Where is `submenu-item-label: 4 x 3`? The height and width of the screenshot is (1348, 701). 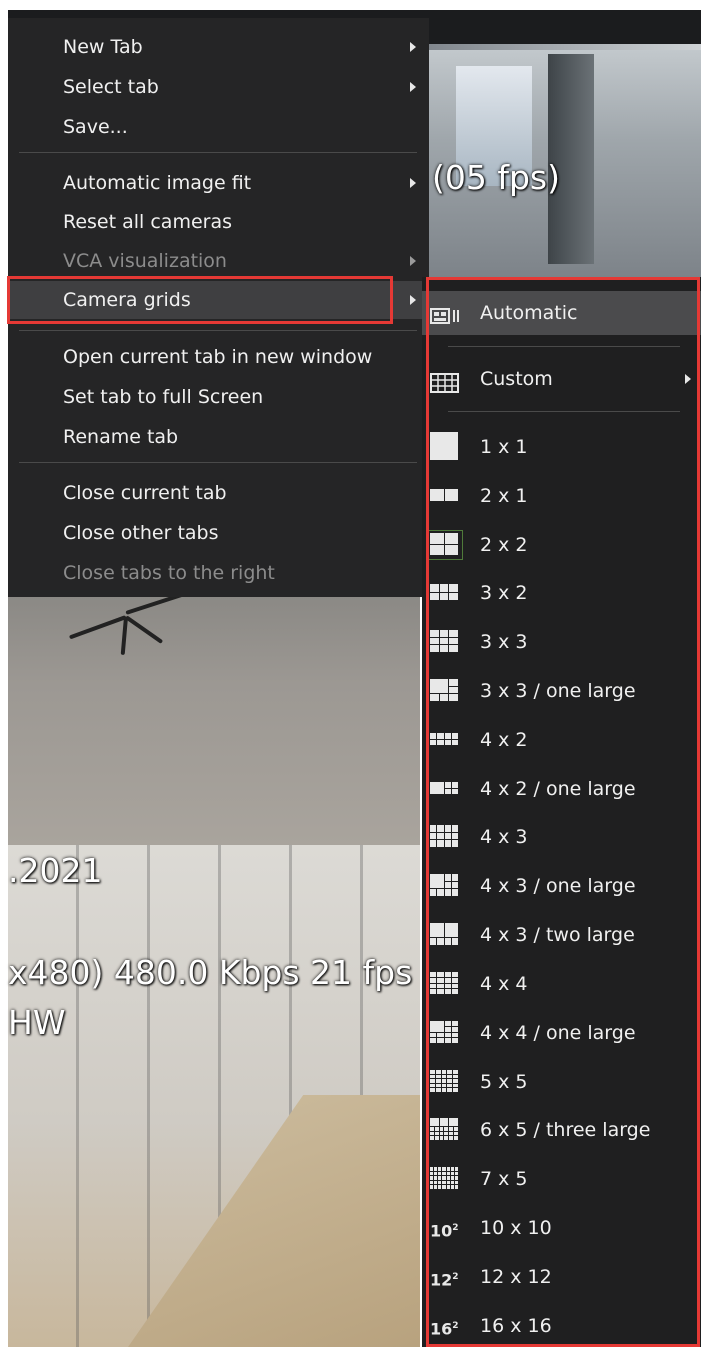 submenu-item-label: 4 x 3 is located at coordinates (504, 837).